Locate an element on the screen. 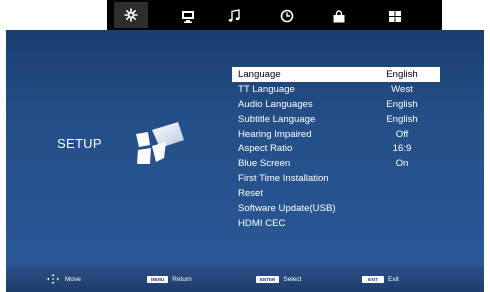 This screenshot has width=490, height=292. menu-item-value: Off is located at coordinates (402, 134).